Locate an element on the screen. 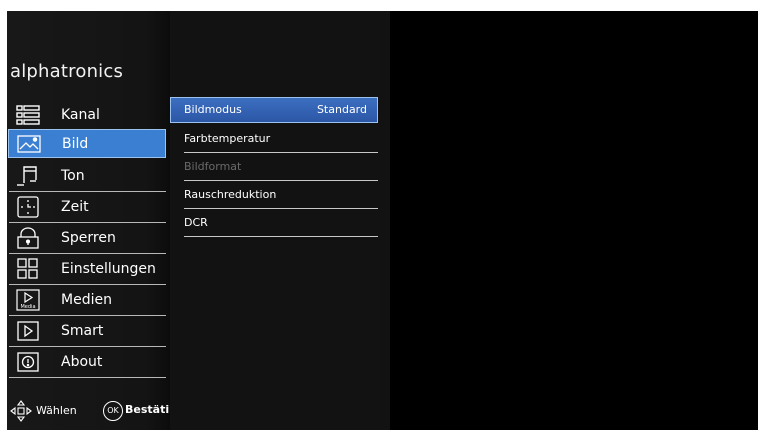 The width and height of the screenshot is (758, 430). brand-logo: alphatronics is located at coordinates (67, 71).